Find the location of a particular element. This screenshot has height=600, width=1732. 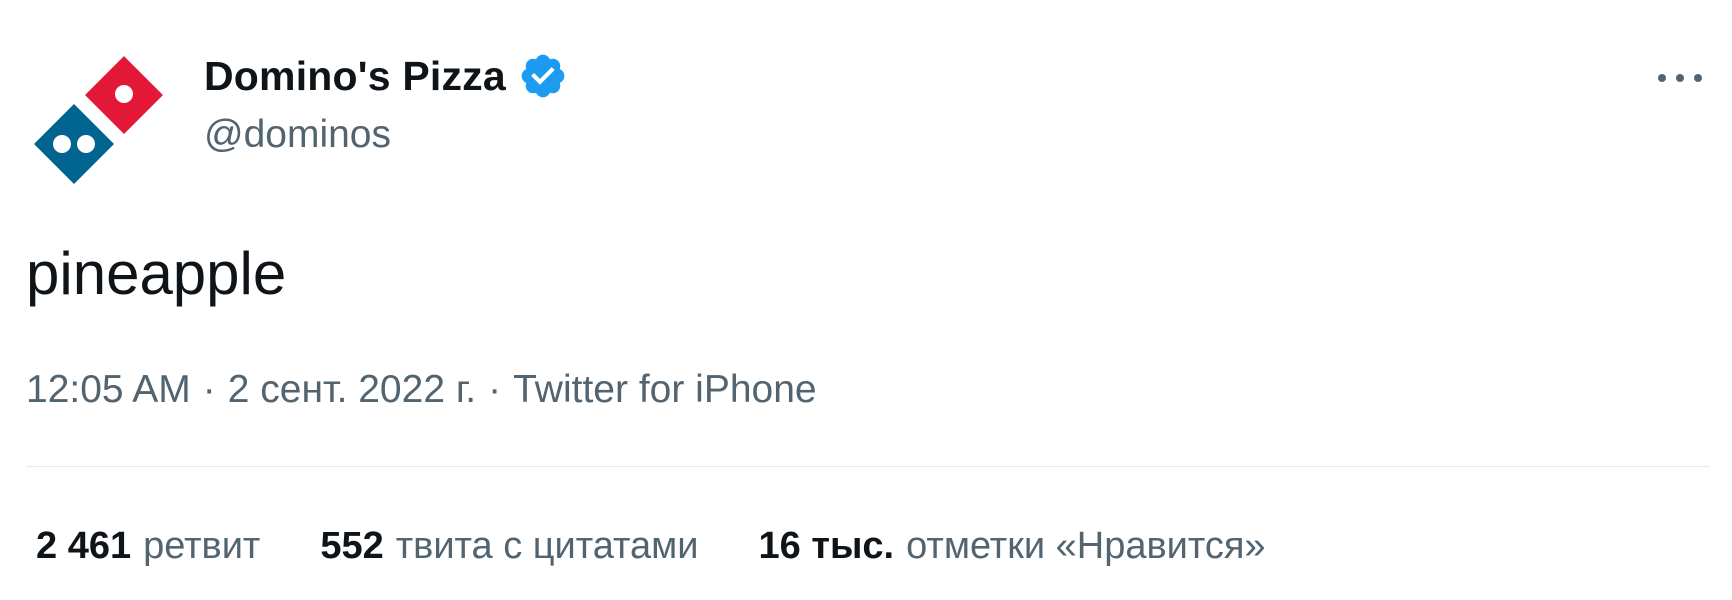

more-options-button is located at coordinates (1680, 78).